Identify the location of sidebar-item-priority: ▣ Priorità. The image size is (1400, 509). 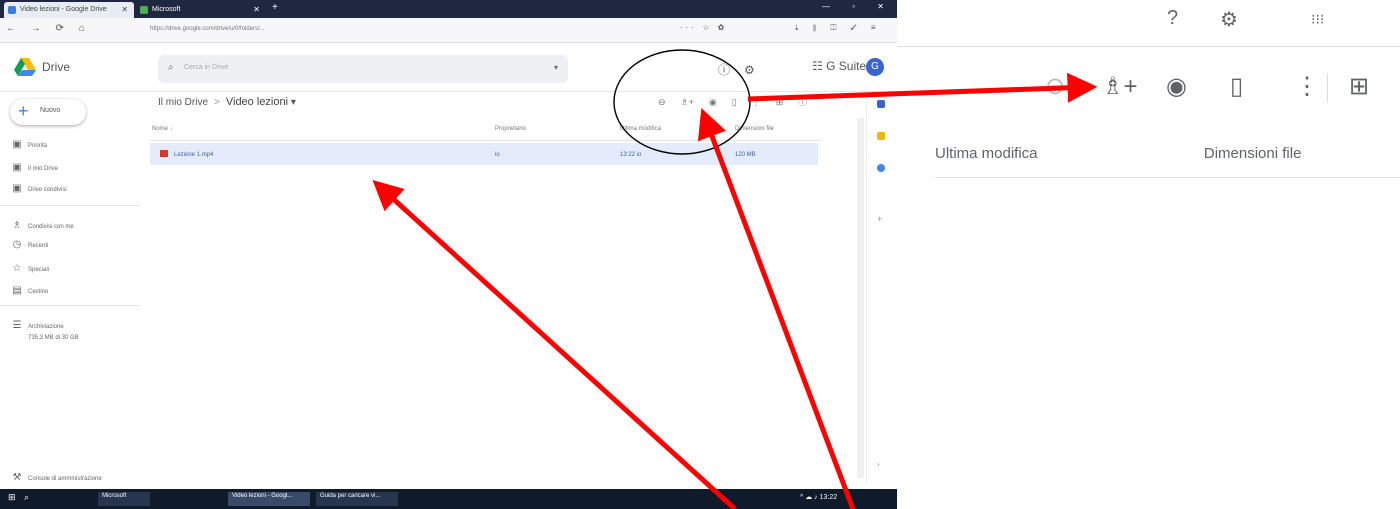
(26, 146).